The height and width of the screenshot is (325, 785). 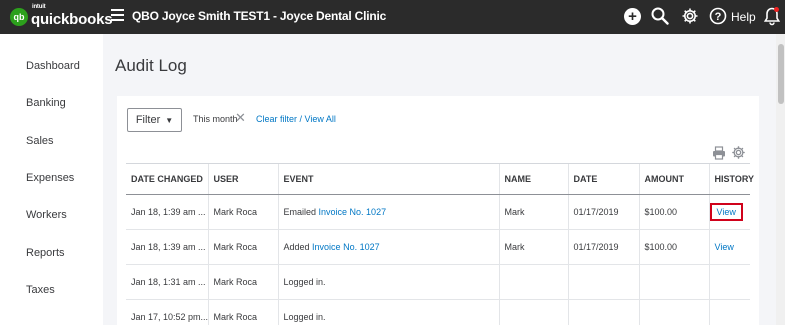 I want to click on filter-button: Filter ▼, so click(x=154, y=120).